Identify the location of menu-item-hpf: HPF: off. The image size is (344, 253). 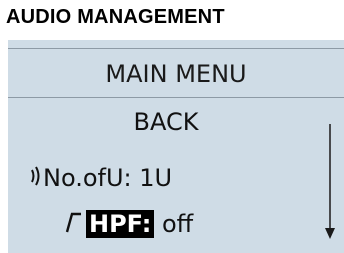
(129, 223).